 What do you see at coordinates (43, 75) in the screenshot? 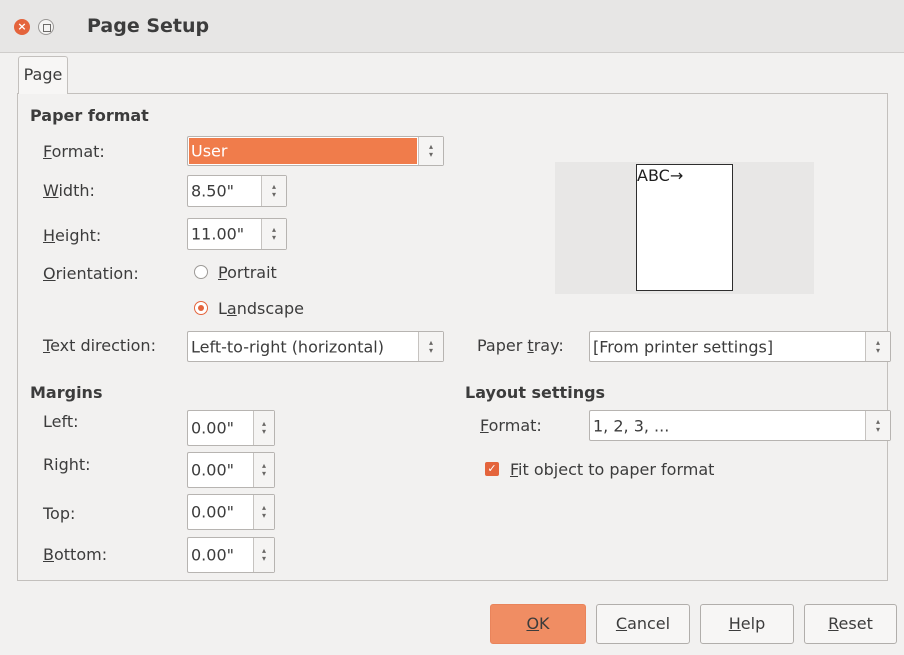
I see `tab-page: Page` at bounding box center [43, 75].